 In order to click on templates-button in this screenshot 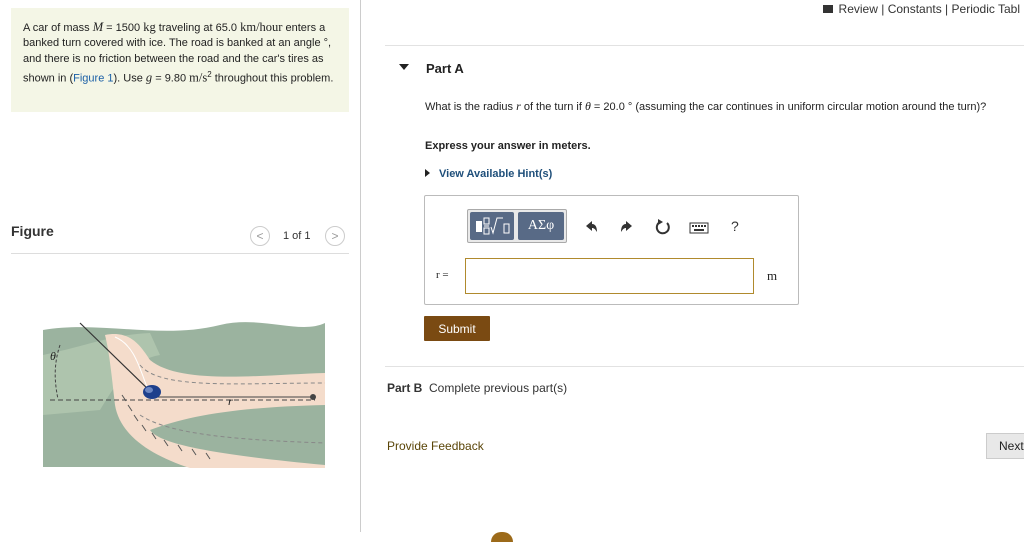, I will do `click(492, 226)`.